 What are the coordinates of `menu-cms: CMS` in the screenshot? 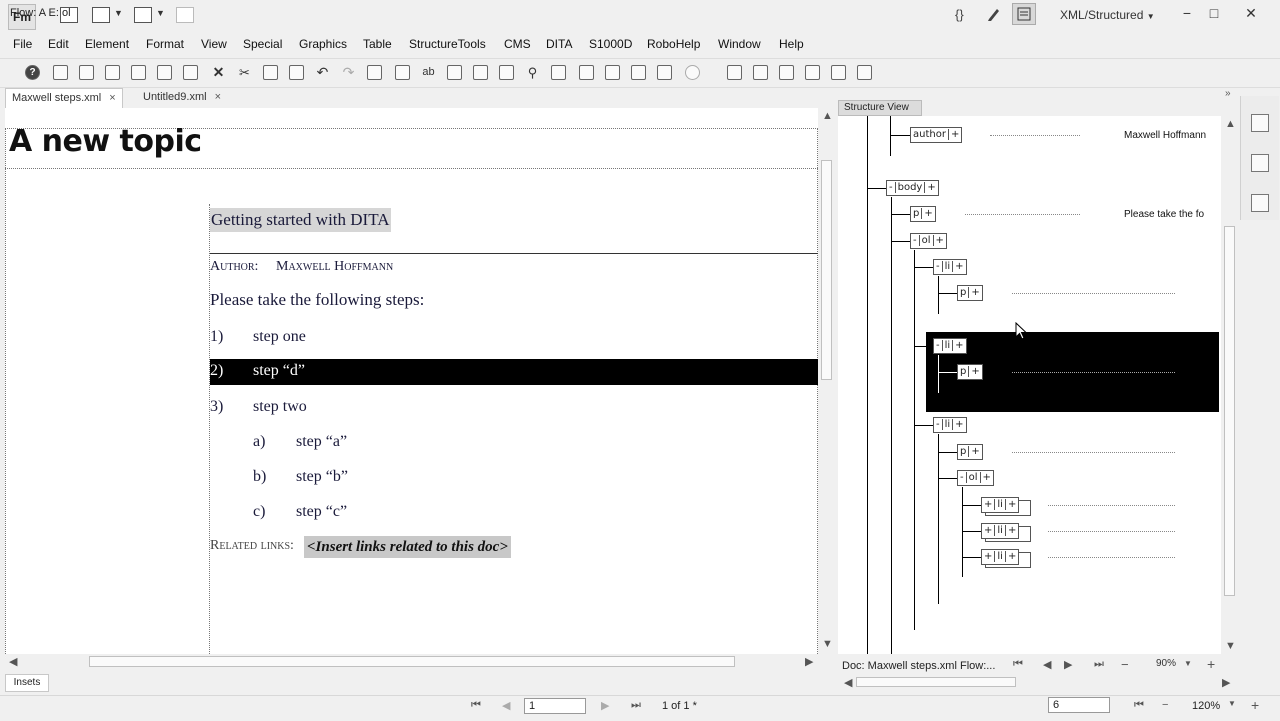 It's located at (517, 44).